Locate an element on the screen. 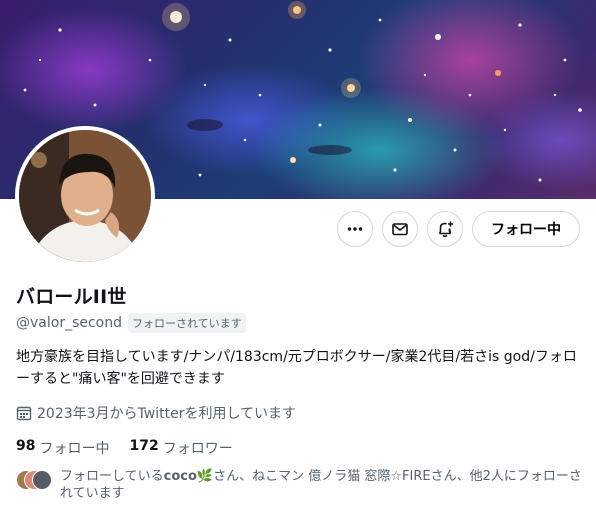 The image size is (596, 529). followers-count-link: 172 フォロワー is located at coordinates (180, 448).